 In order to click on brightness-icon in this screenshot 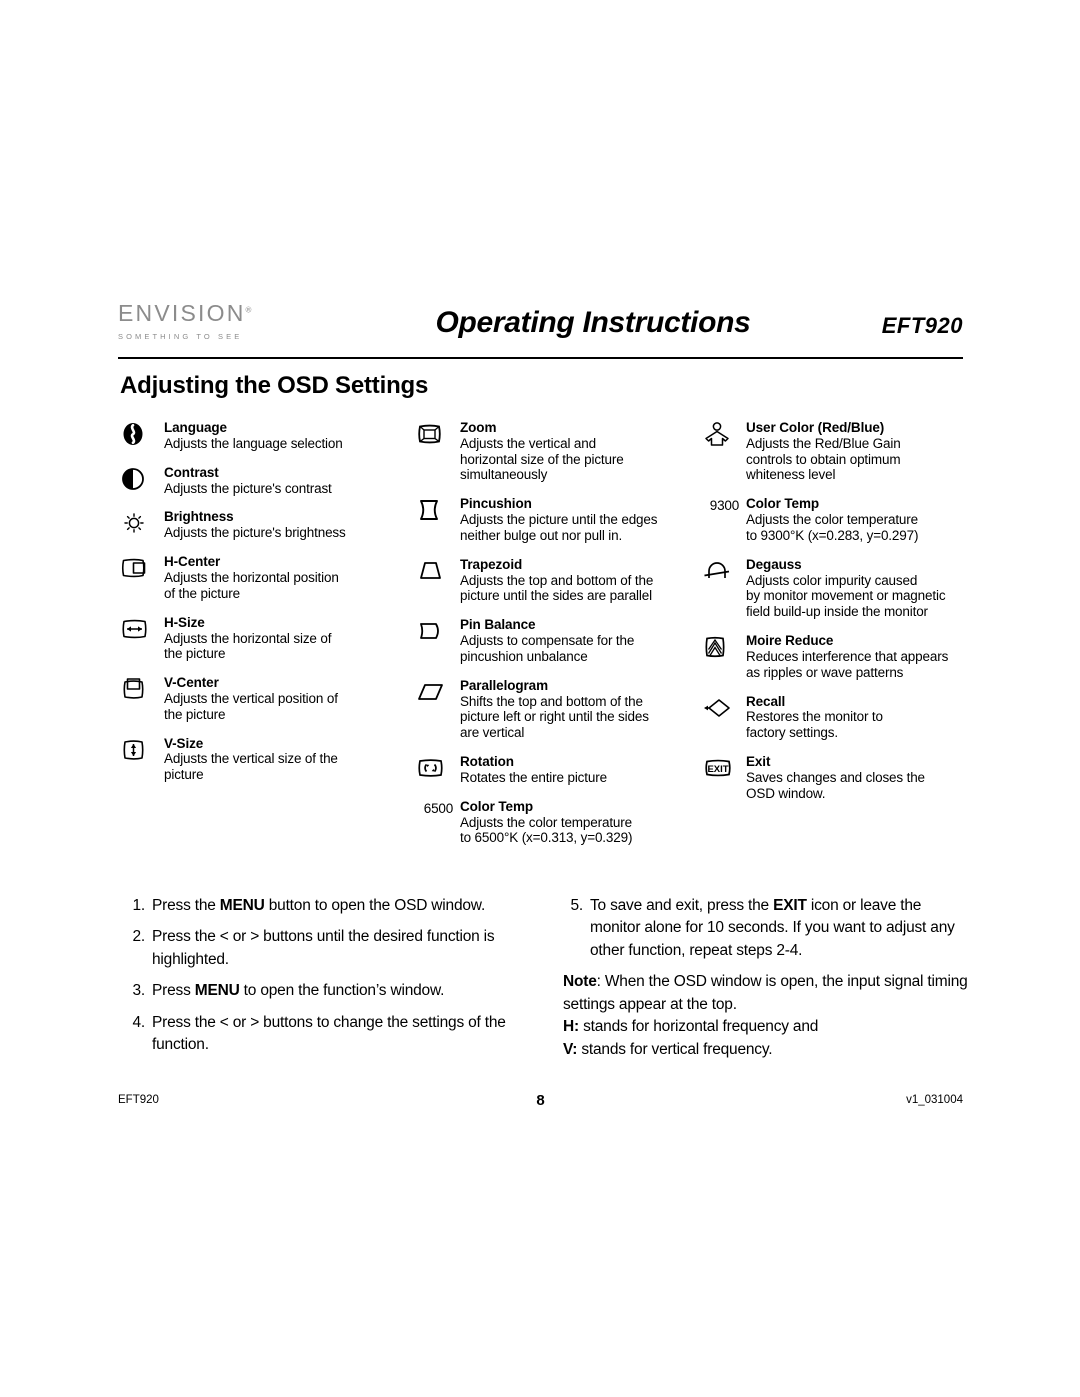, I will do `click(137, 523)`.